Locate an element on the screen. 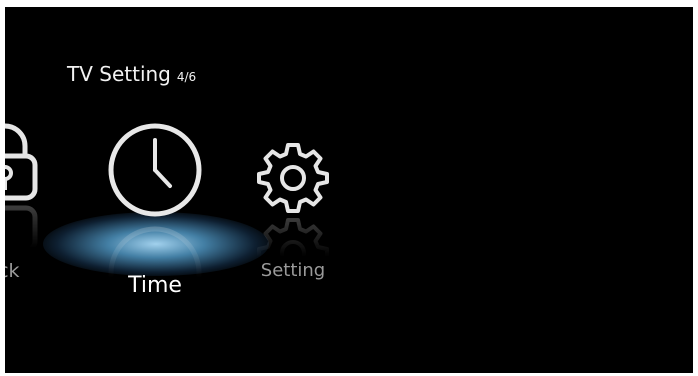 This screenshot has width=698, height=376. lock-icon is located at coordinates (21, 162).